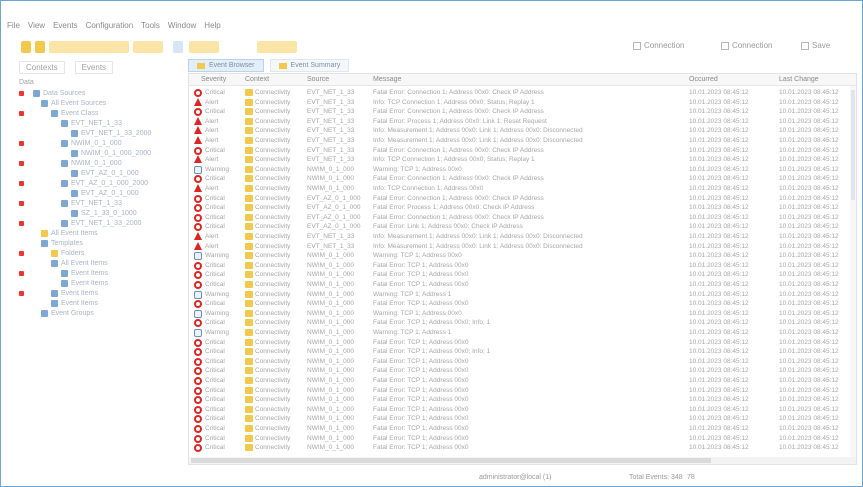  What do you see at coordinates (226, 65) in the screenshot?
I see `tab-event-browser: Event Browser` at bounding box center [226, 65].